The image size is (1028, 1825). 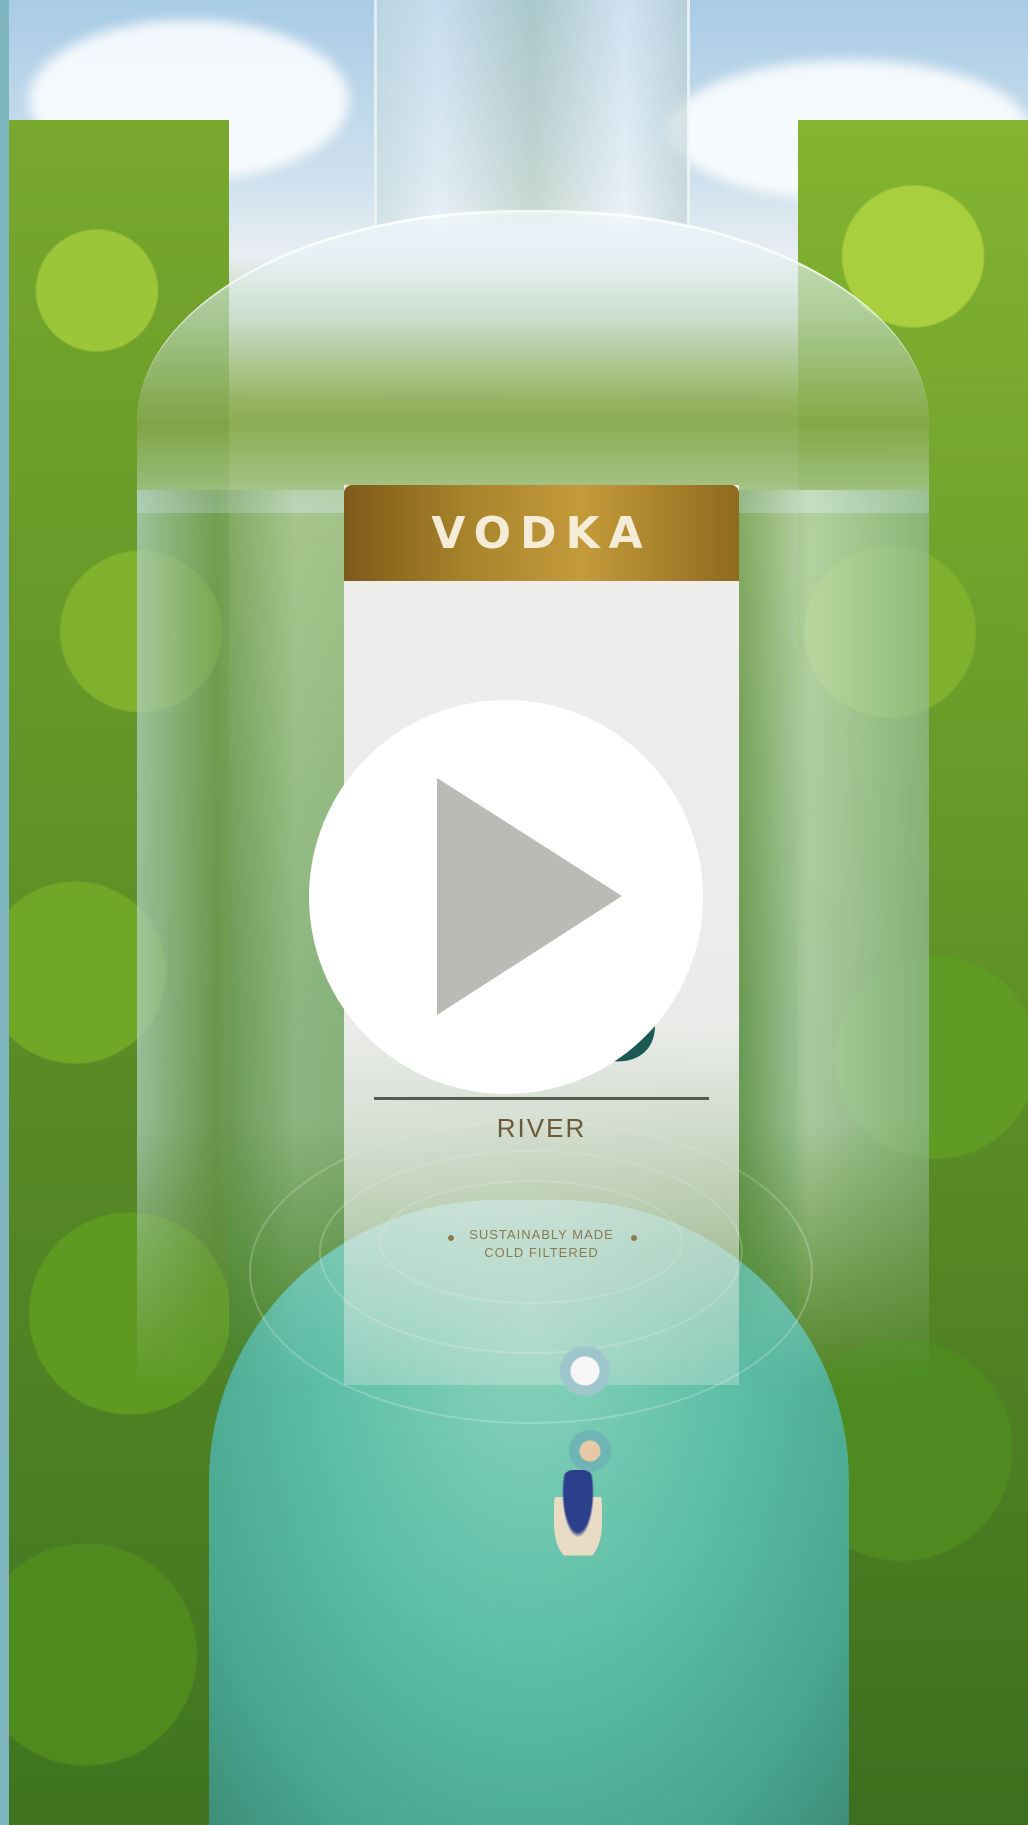 I want to click on play-icon, so click(x=529, y=896).